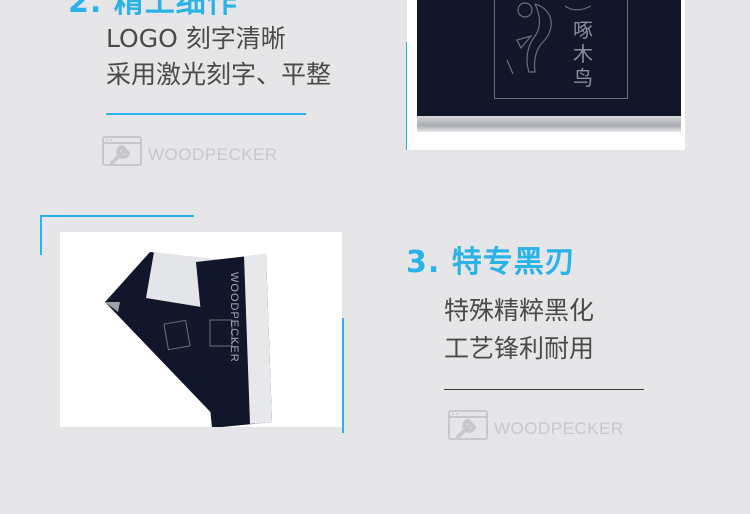 The height and width of the screenshot is (514, 750). I want to click on blade-logo-photo: 啄木鸟, so click(546, 75).